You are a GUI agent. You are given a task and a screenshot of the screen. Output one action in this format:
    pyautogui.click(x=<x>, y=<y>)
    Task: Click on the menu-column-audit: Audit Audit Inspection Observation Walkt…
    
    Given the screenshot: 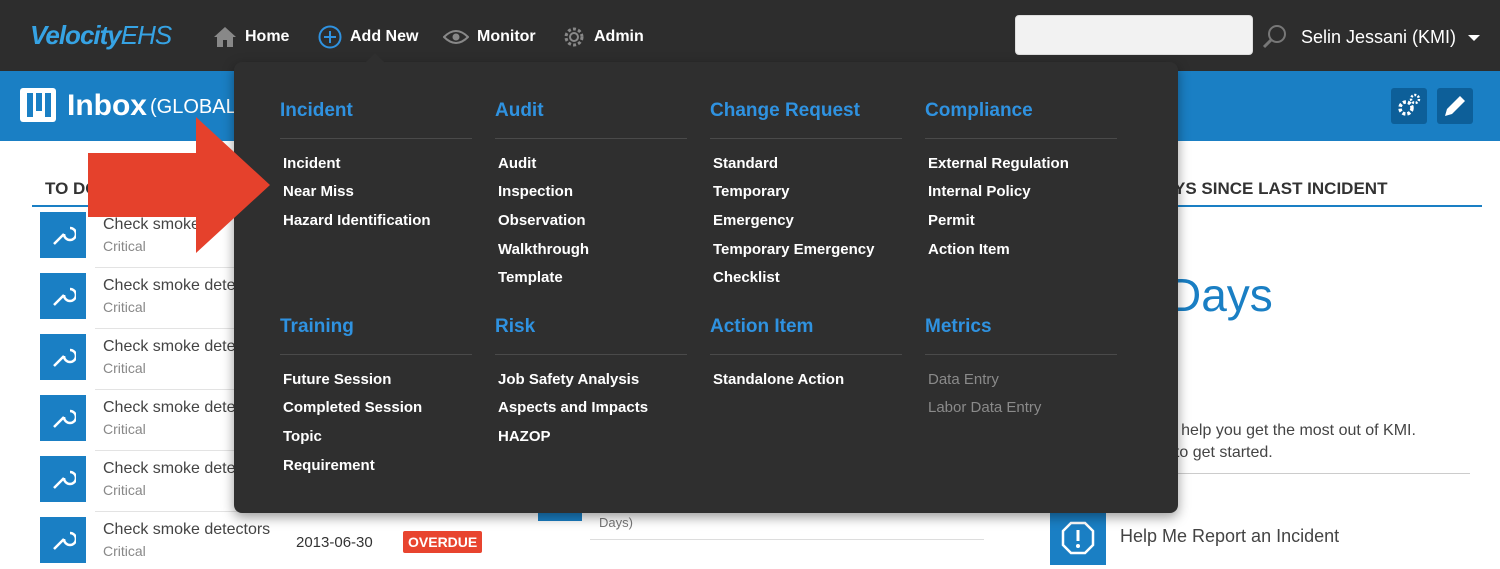 What is the action you would take?
    pyautogui.click(x=591, y=196)
    